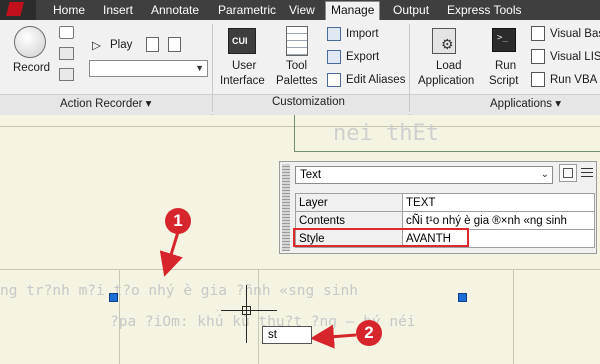 This screenshot has height=364, width=600. Describe the element at coordinates (334, 34) in the screenshot. I see `import-icon` at that location.